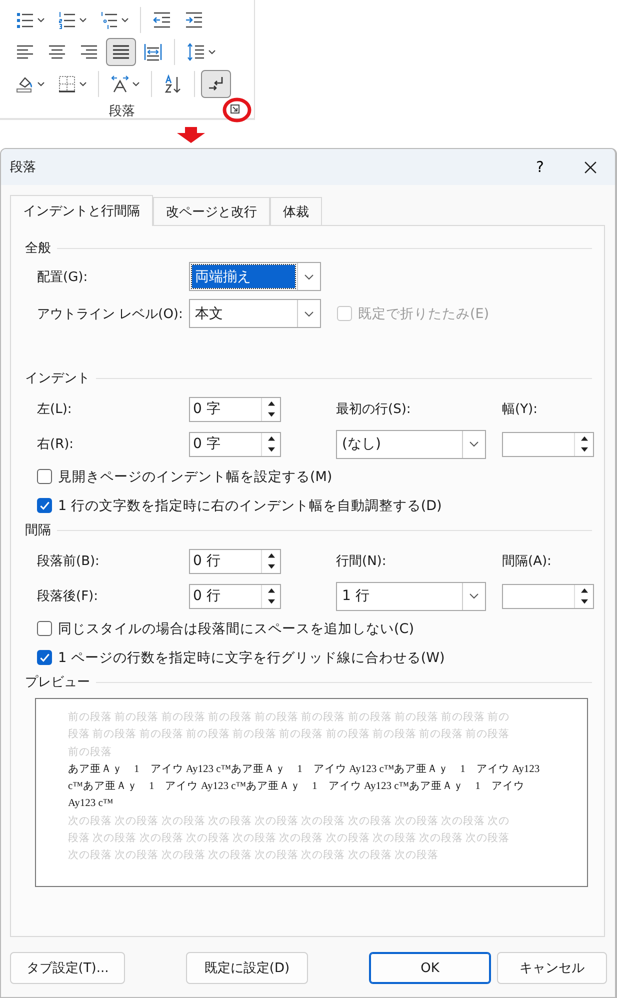 The width and height of the screenshot is (617, 998). I want to click on field-label: 幅(Y):, so click(520, 409).